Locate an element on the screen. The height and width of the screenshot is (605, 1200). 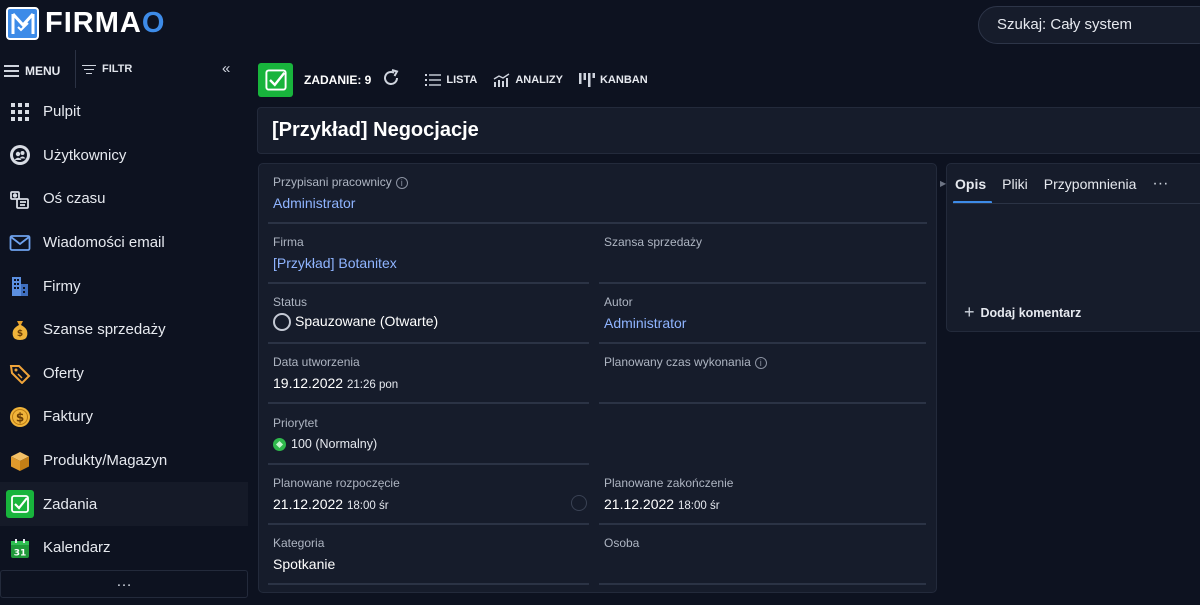
logo-mark-icon is located at coordinates (22, 23).